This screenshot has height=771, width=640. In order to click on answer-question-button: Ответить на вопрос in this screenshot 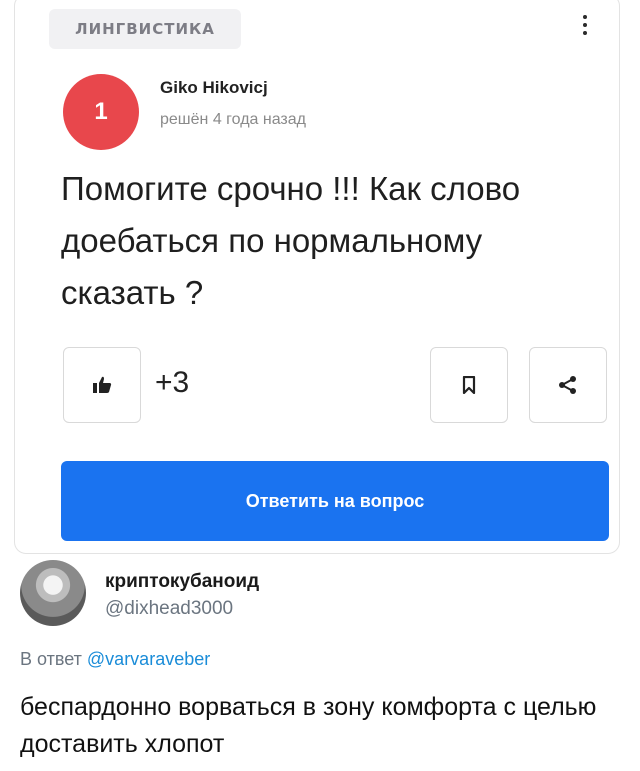, I will do `click(335, 501)`.